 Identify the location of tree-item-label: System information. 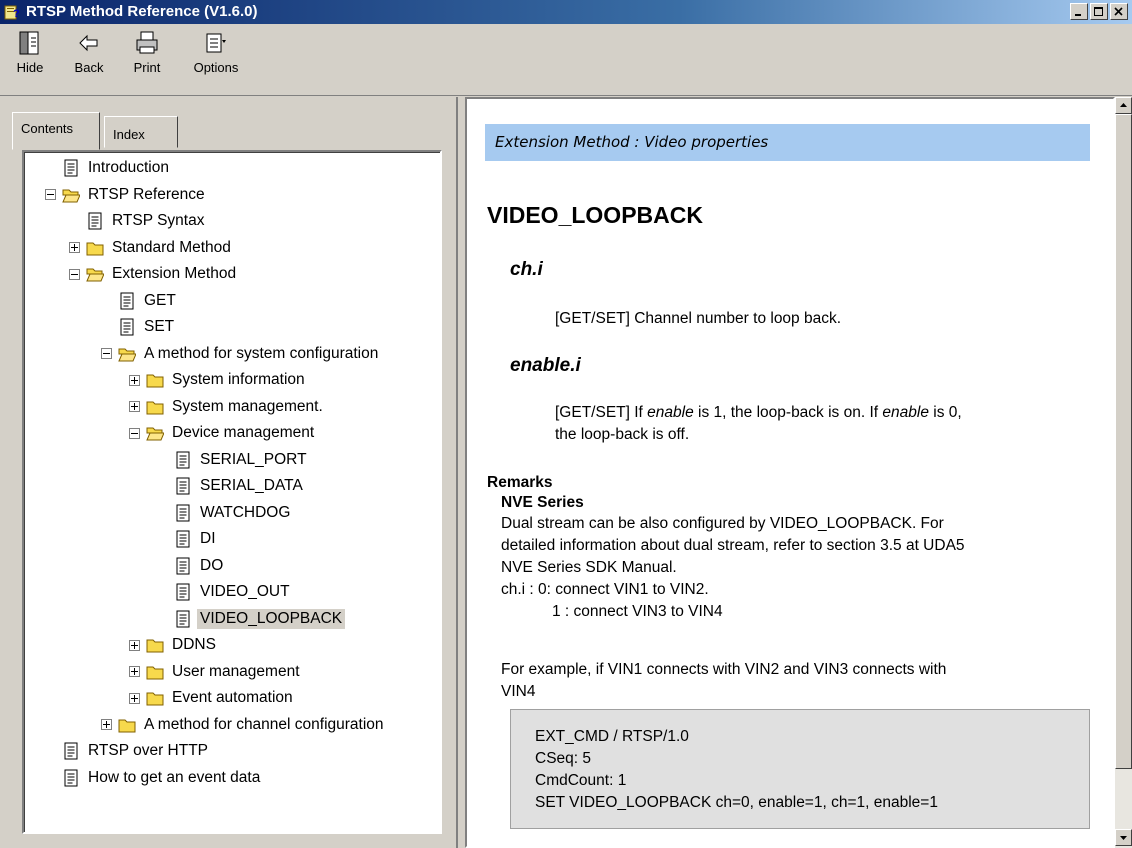
(238, 379).